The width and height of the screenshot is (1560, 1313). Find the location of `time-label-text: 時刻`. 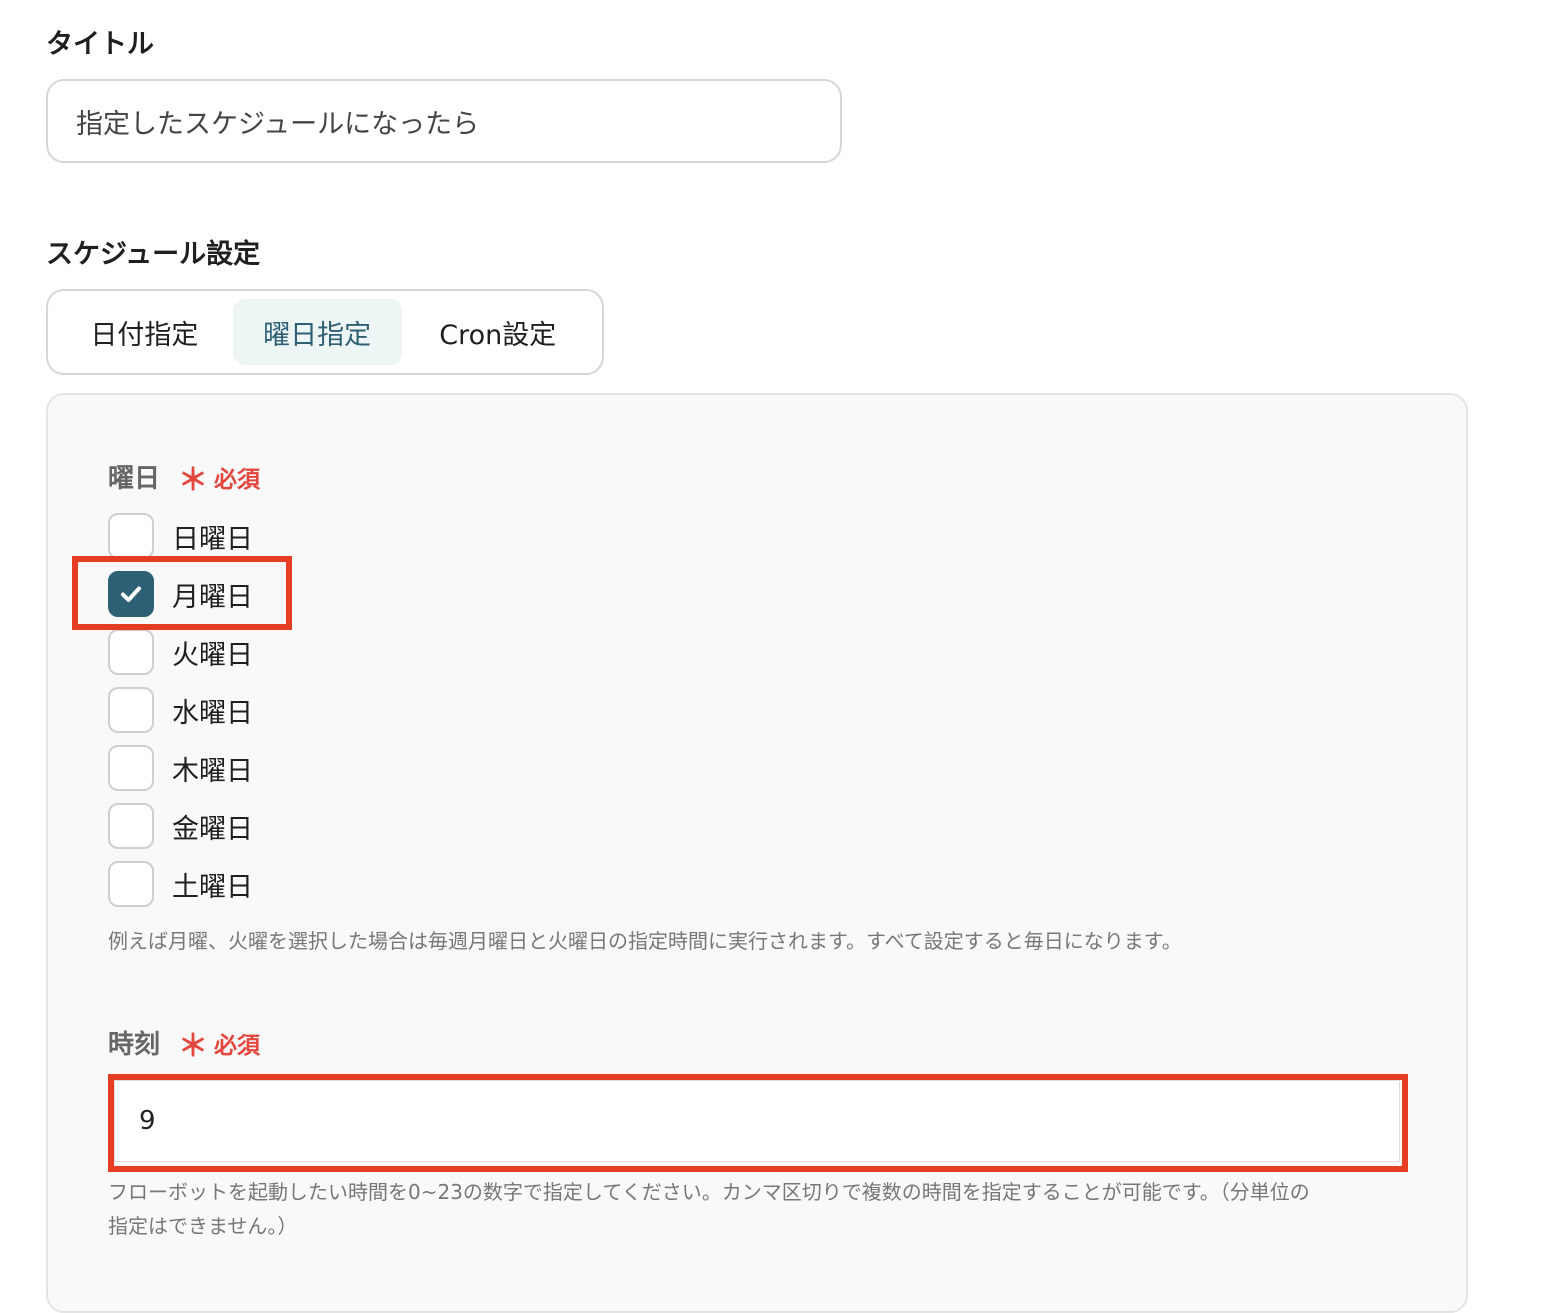

time-label-text: 時刻 is located at coordinates (134, 1045).